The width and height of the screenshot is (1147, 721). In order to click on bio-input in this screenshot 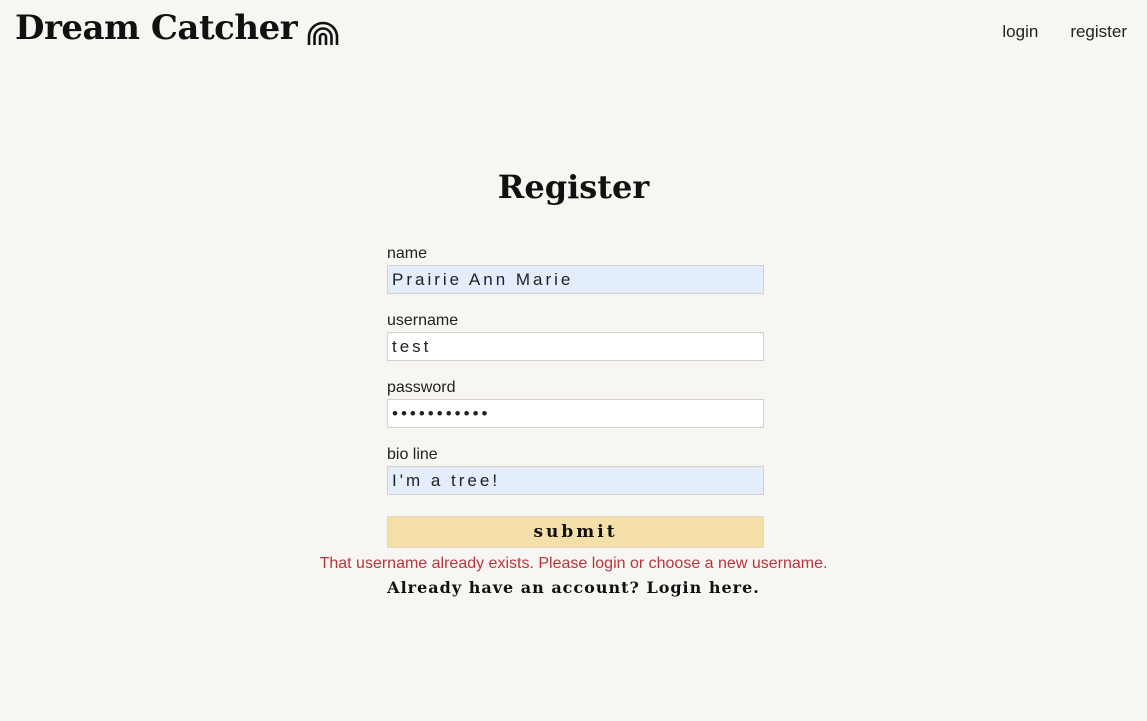, I will do `click(575, 480)`.